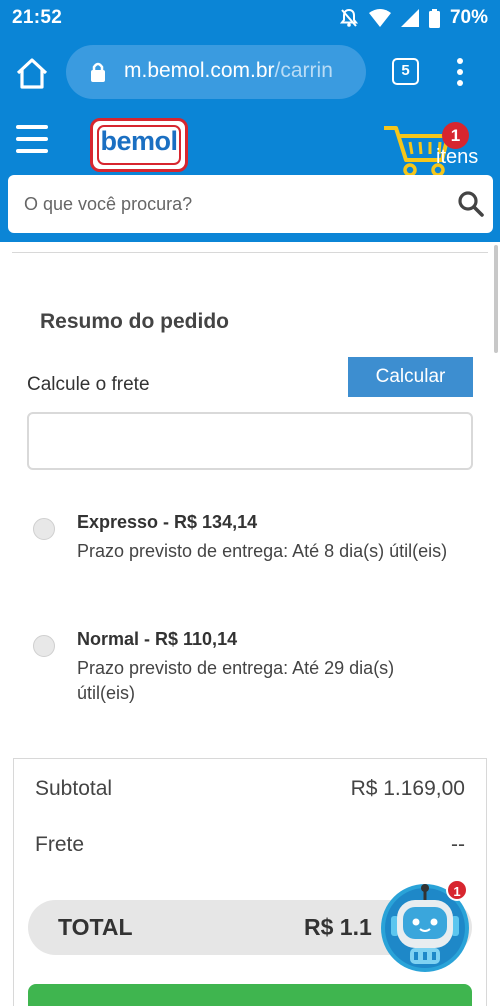 This screenshot has width=500, height=1006. Describe the element at coordinates (60, 844) in the screenshot. I see `freight-label: Frete` at that location.